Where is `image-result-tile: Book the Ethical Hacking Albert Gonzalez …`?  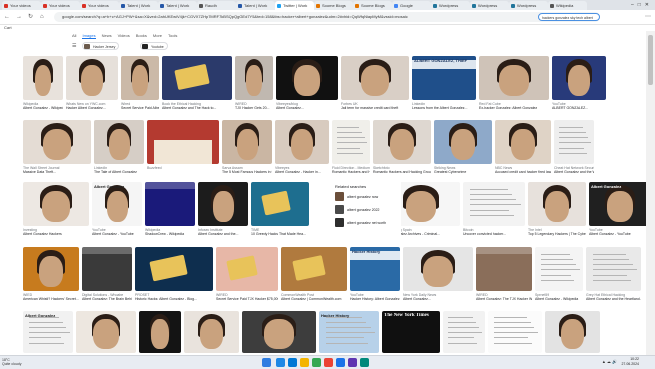 image-result-tile: Book the Ethical Hacking Albert Gonzalez … is located at coordinates (197, 84).